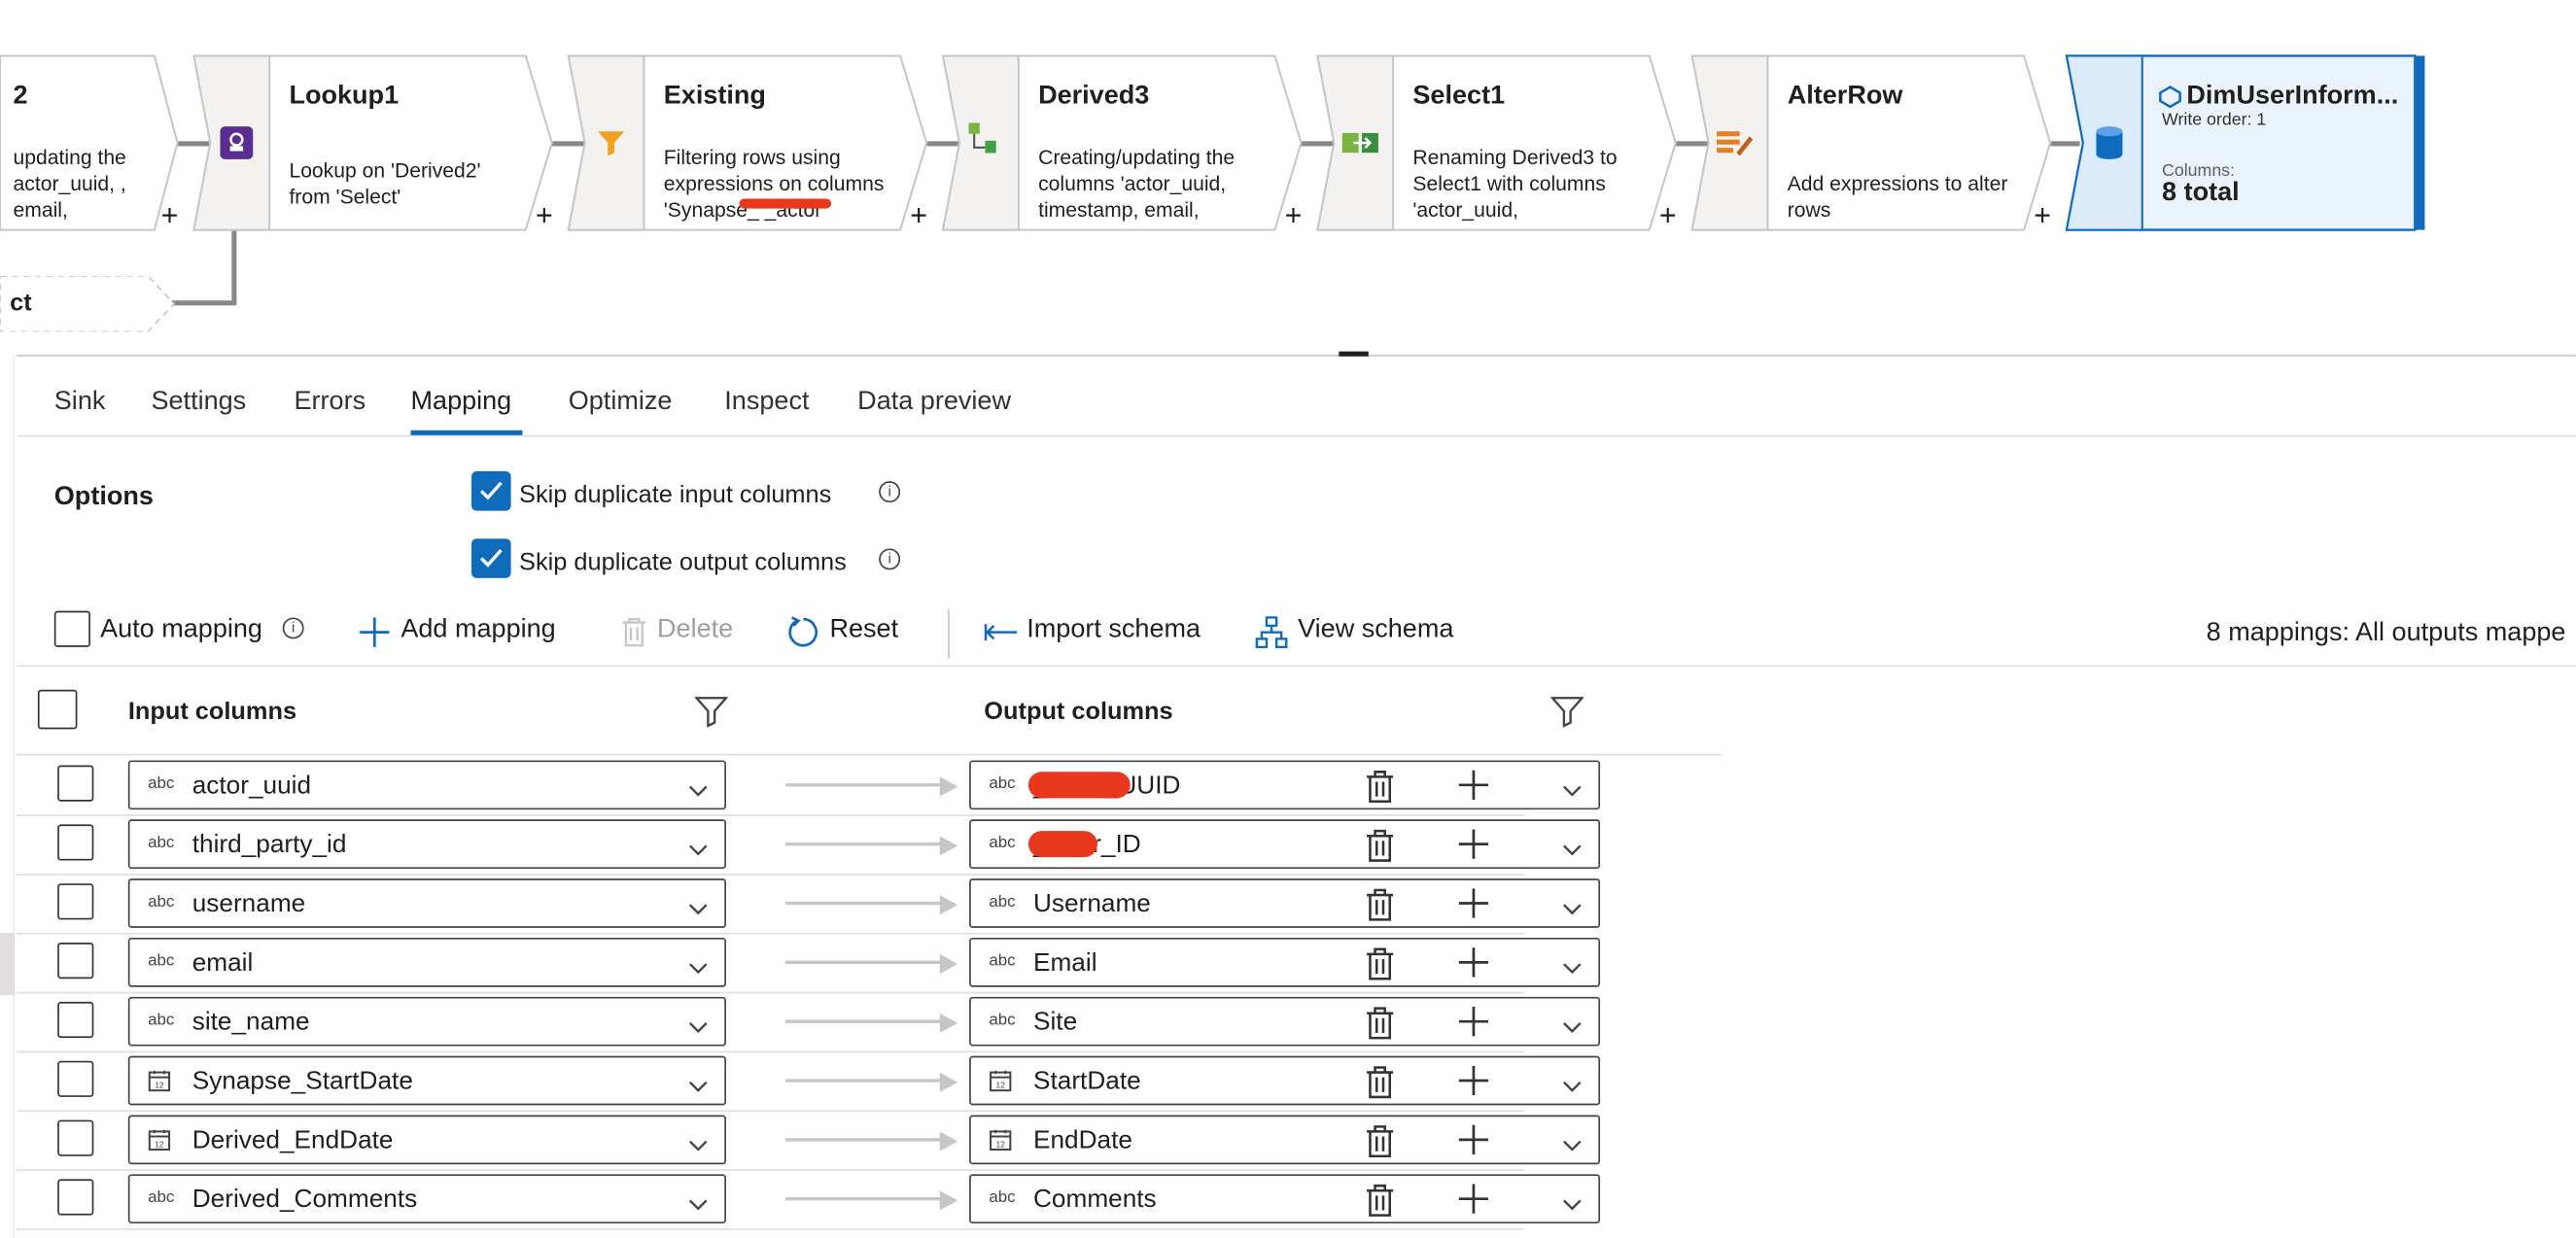 This screenshot has width=2576, height=1238. What do you see at coordinates (681, 632) in the screenshot?
I see `delete-button: Delete` at bounding box center [681, 632].